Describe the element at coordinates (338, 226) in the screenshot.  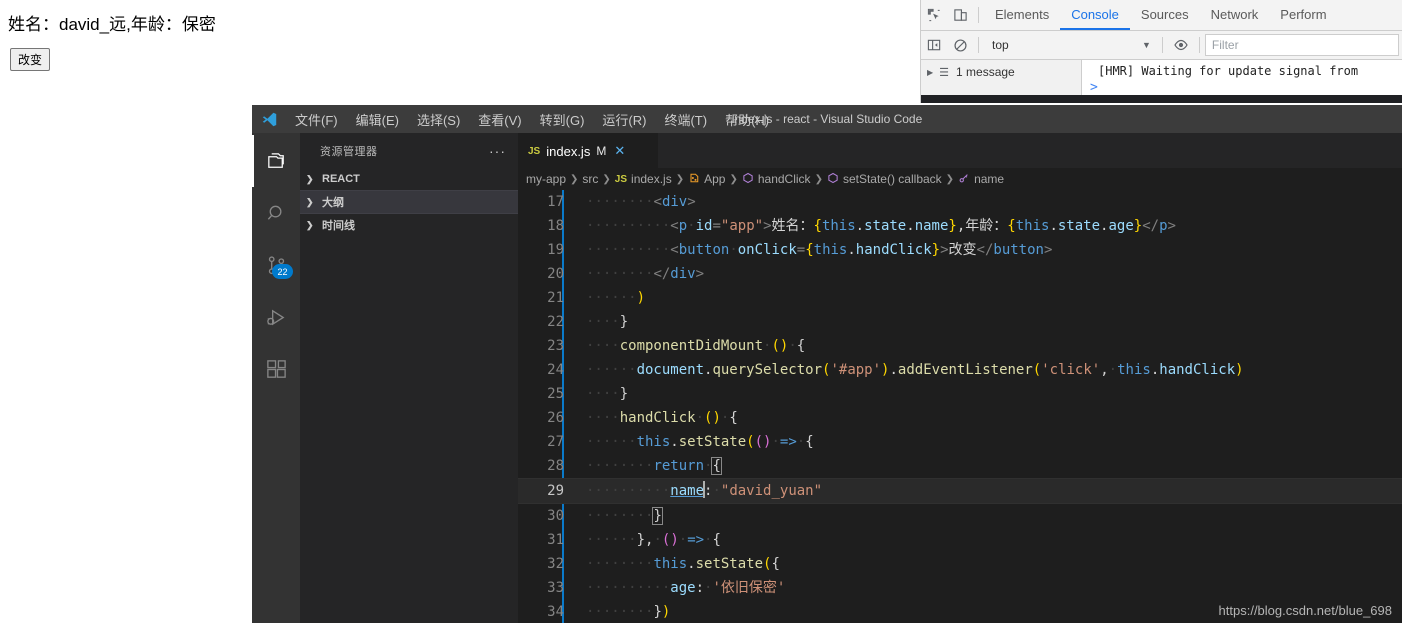
I see `sidebar-item-label: 时间线` at that location.